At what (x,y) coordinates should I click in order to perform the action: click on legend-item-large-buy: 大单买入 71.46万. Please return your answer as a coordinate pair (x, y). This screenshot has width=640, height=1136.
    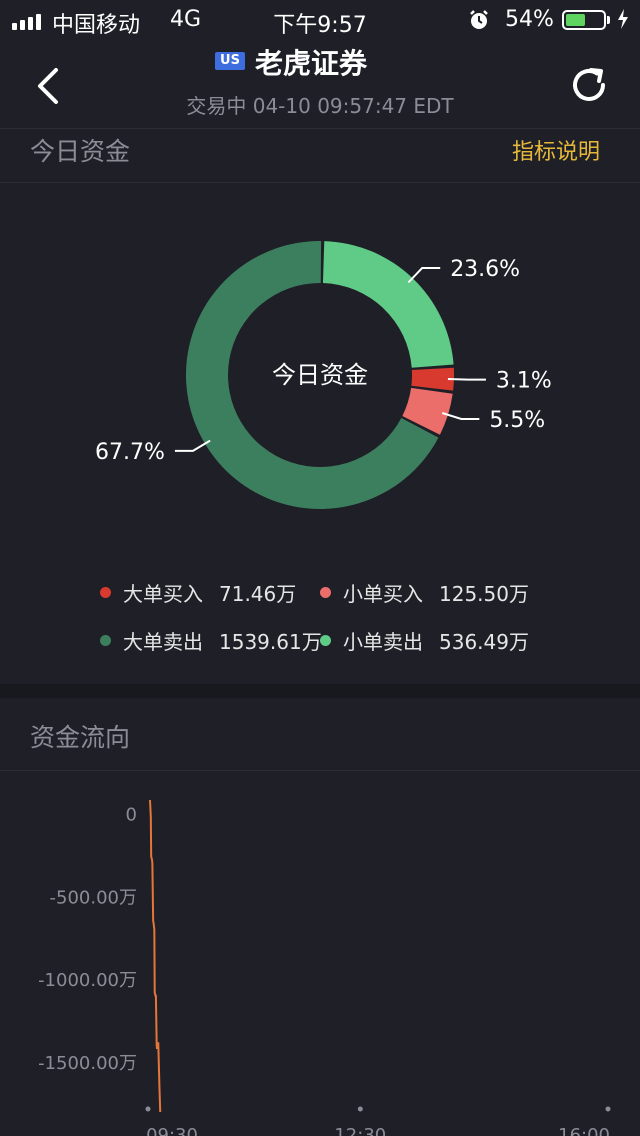
    Looking at the image, I should click on (198, 592).